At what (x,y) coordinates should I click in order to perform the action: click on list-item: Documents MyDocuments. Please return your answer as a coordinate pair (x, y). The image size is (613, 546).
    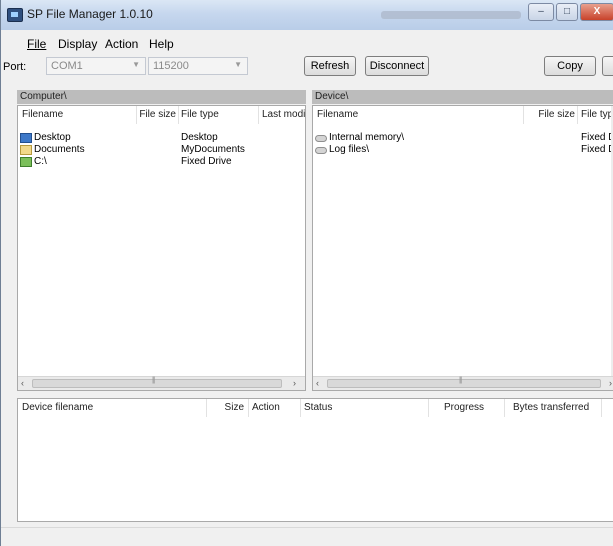
    Looking at the image, I should click on (161, 150).